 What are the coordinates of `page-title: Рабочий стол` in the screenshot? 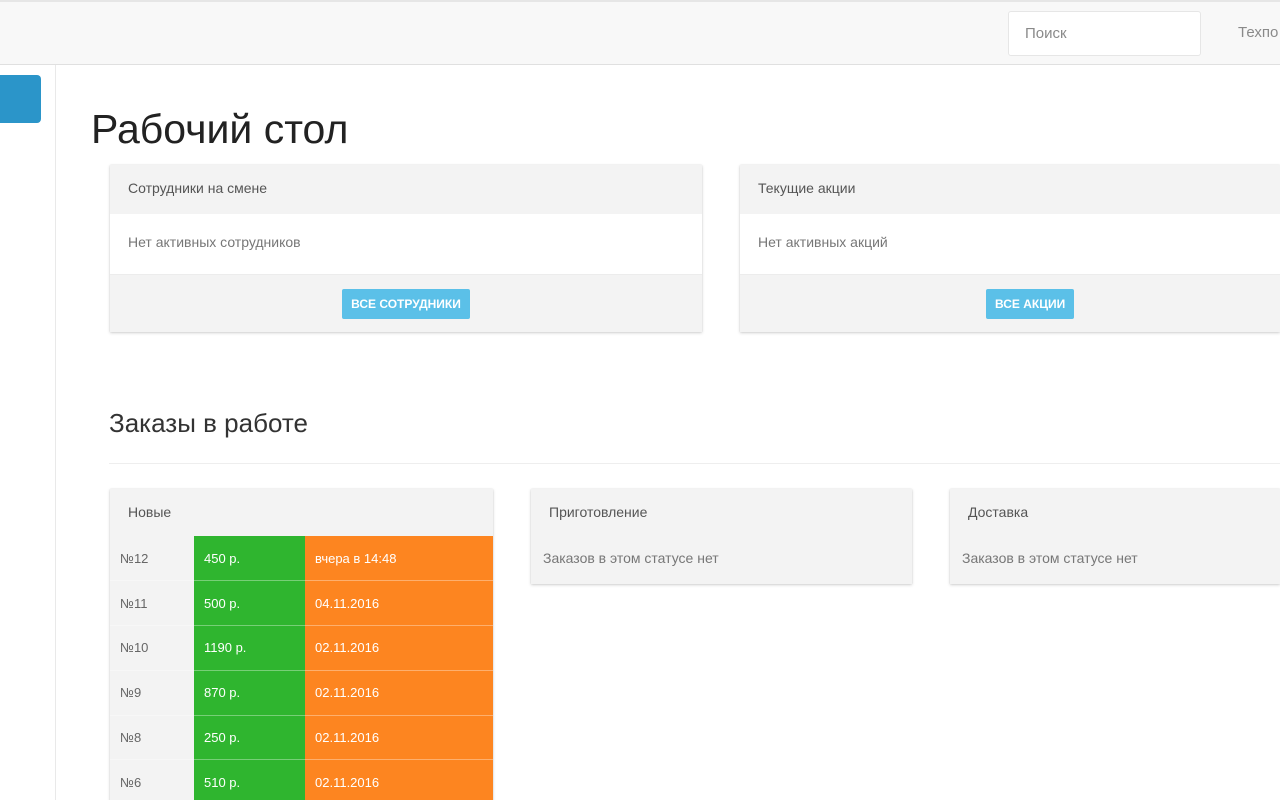 It's located at (220, 129).